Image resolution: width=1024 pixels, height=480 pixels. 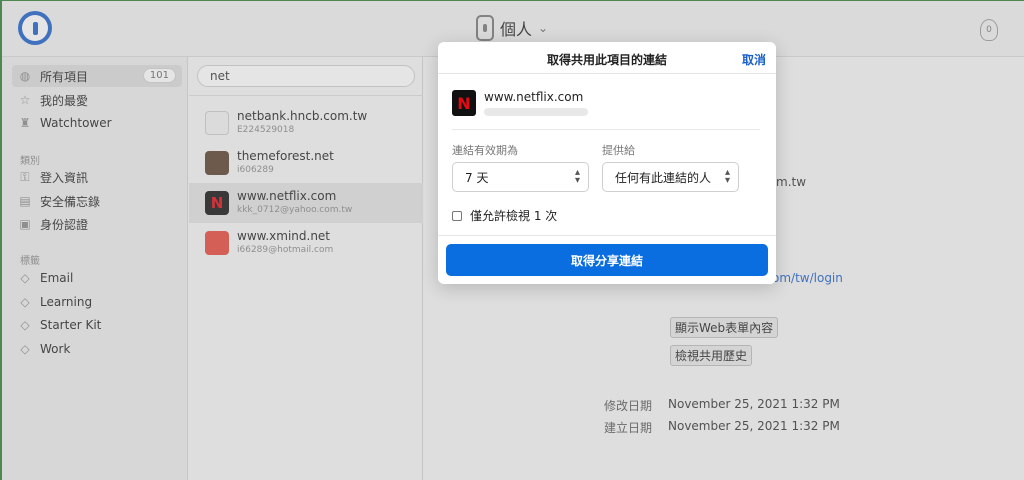 I want to click on view-once-checkbox, so click(x=457, y=215).